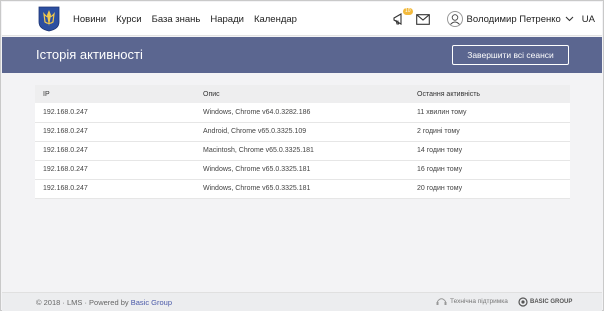 This screenshot has height=311, width=604. Describe the element at coordinates (89, 54) in the screenshot. I see `page-title: Історія активності` at that location.